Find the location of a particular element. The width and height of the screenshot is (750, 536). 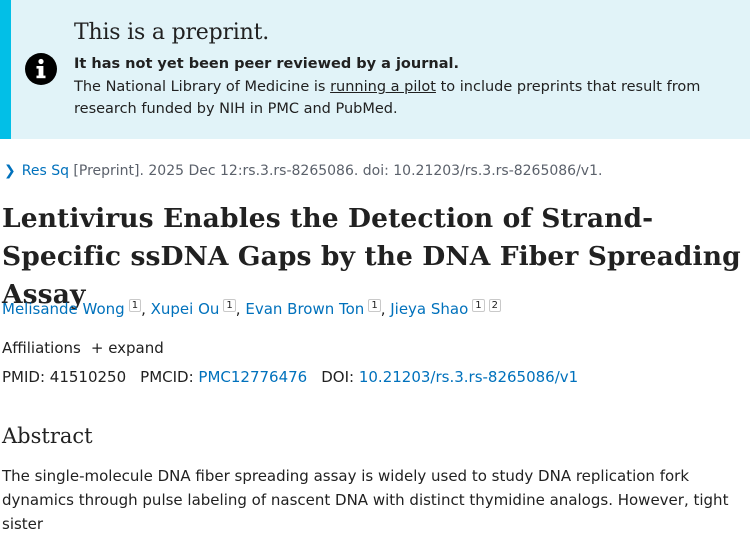

doi-label: DOI: is located at coordinates (340, 377).